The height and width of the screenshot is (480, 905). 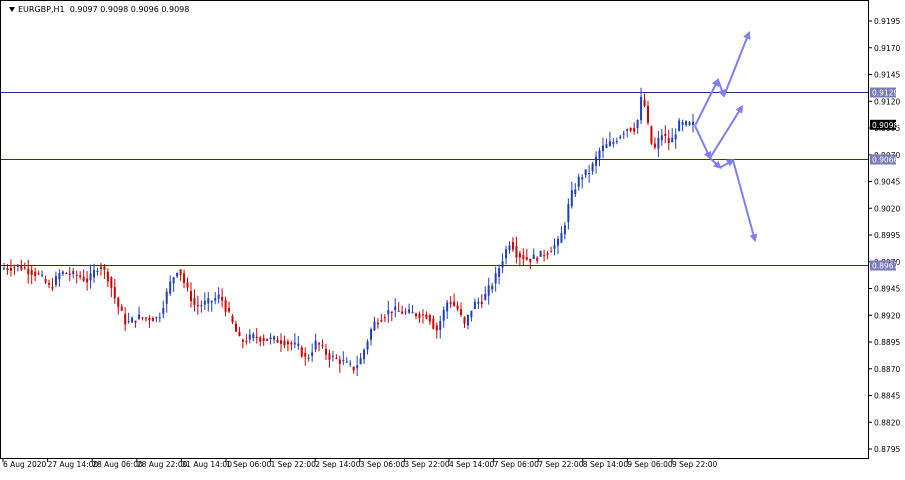 I want to click on y-tick-label: 0.8995, so click(x=887, y=235).